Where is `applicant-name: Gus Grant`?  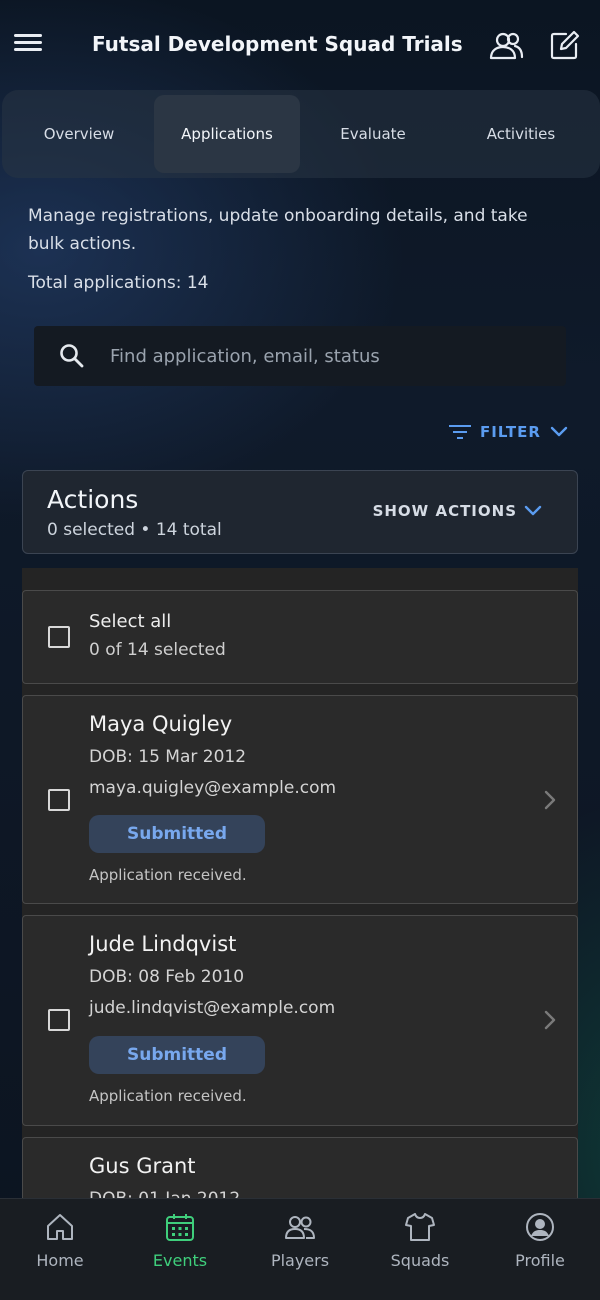 applicant-name: Gus Grant is located at coordinates (142, 1166).